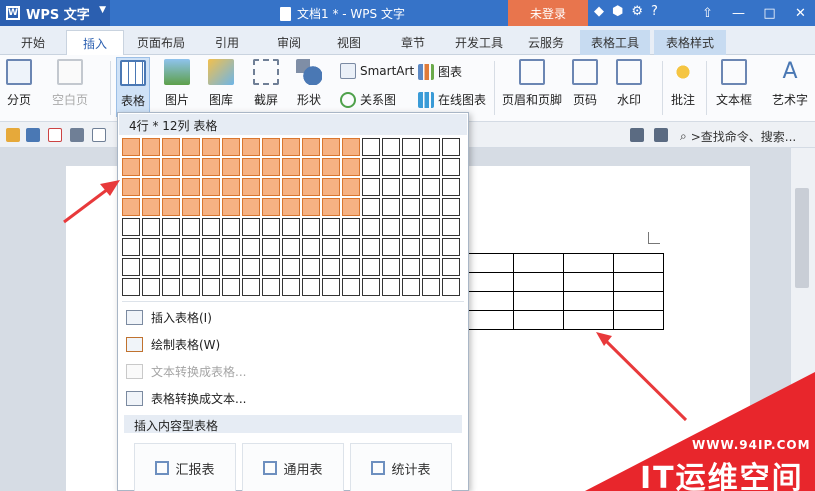 The width and height of the screenshot is (815, 491). I want to click on left-arrow-shaft, so click(88, 204).